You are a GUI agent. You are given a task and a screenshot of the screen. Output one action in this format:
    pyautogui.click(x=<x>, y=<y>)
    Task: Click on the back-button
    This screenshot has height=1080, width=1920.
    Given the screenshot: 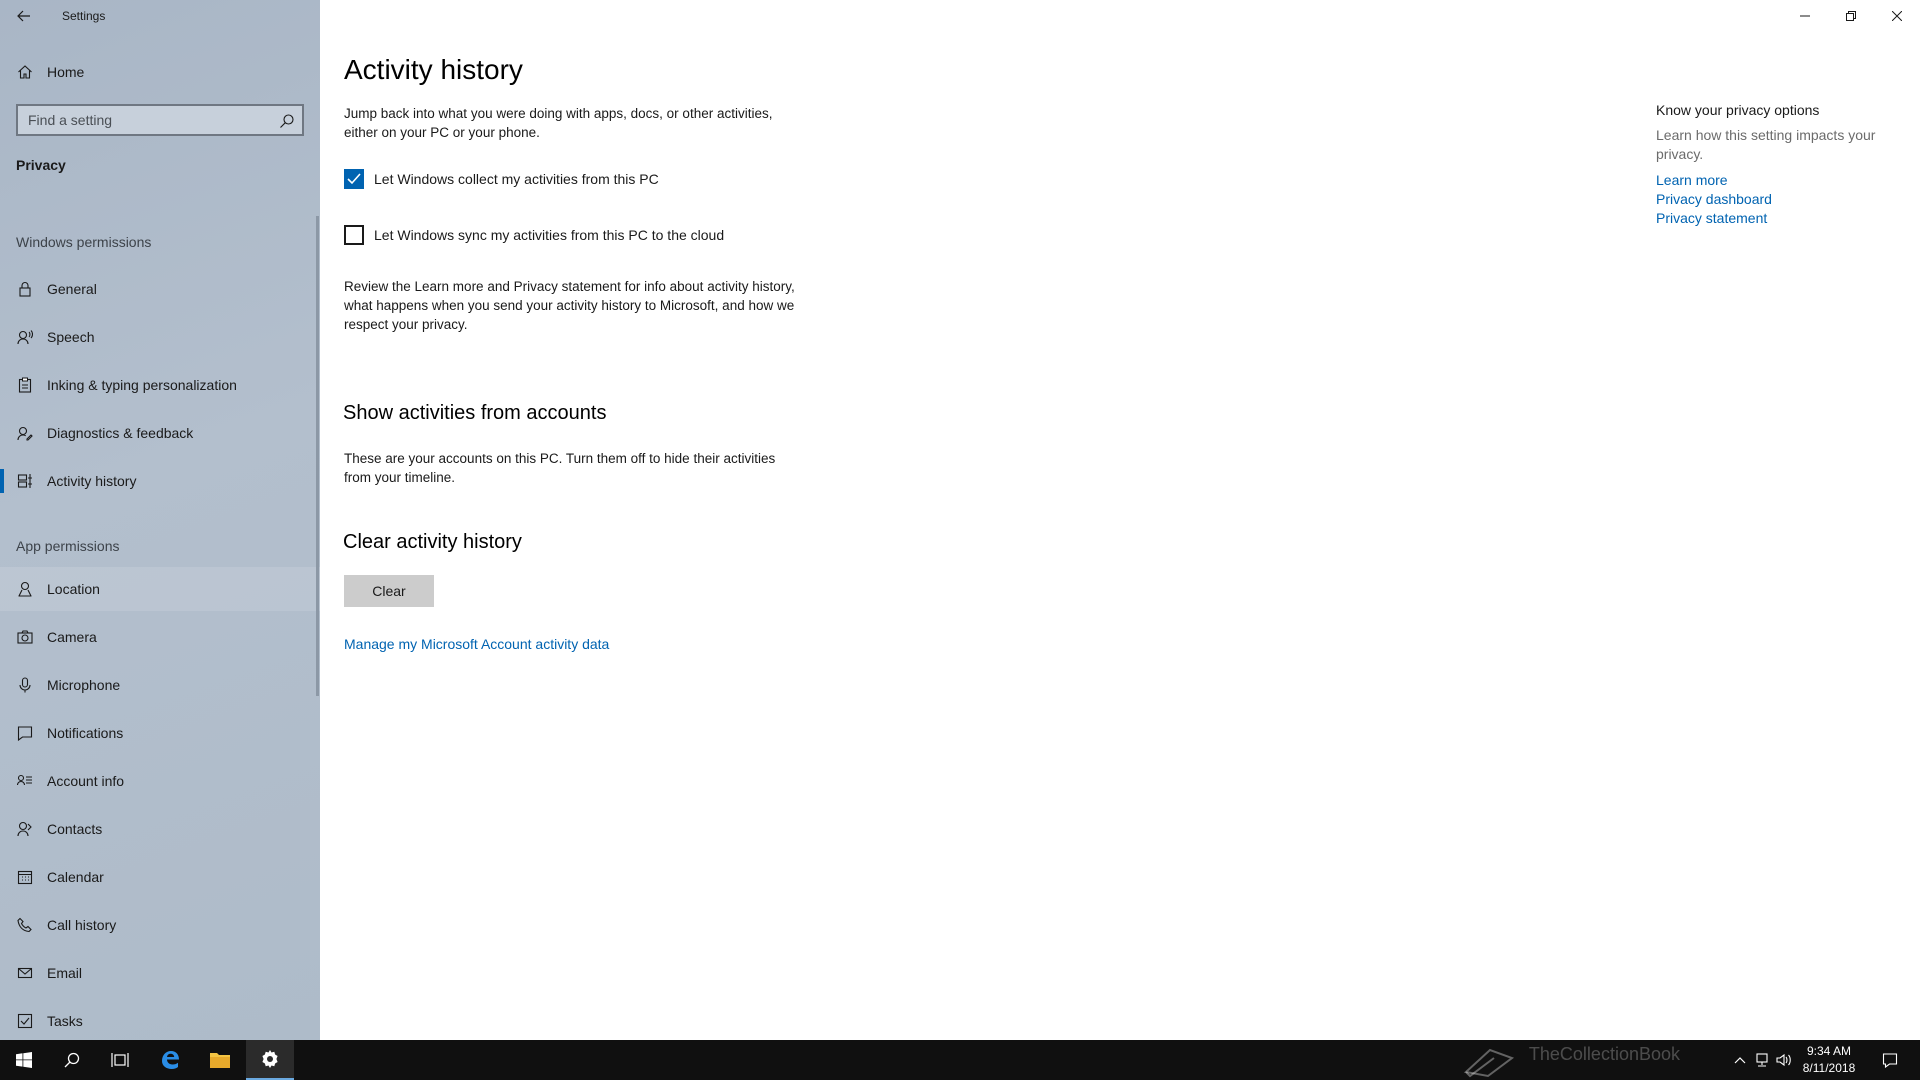 What is the action you would take?
    pyautogui.click(x=24, y=16)
    